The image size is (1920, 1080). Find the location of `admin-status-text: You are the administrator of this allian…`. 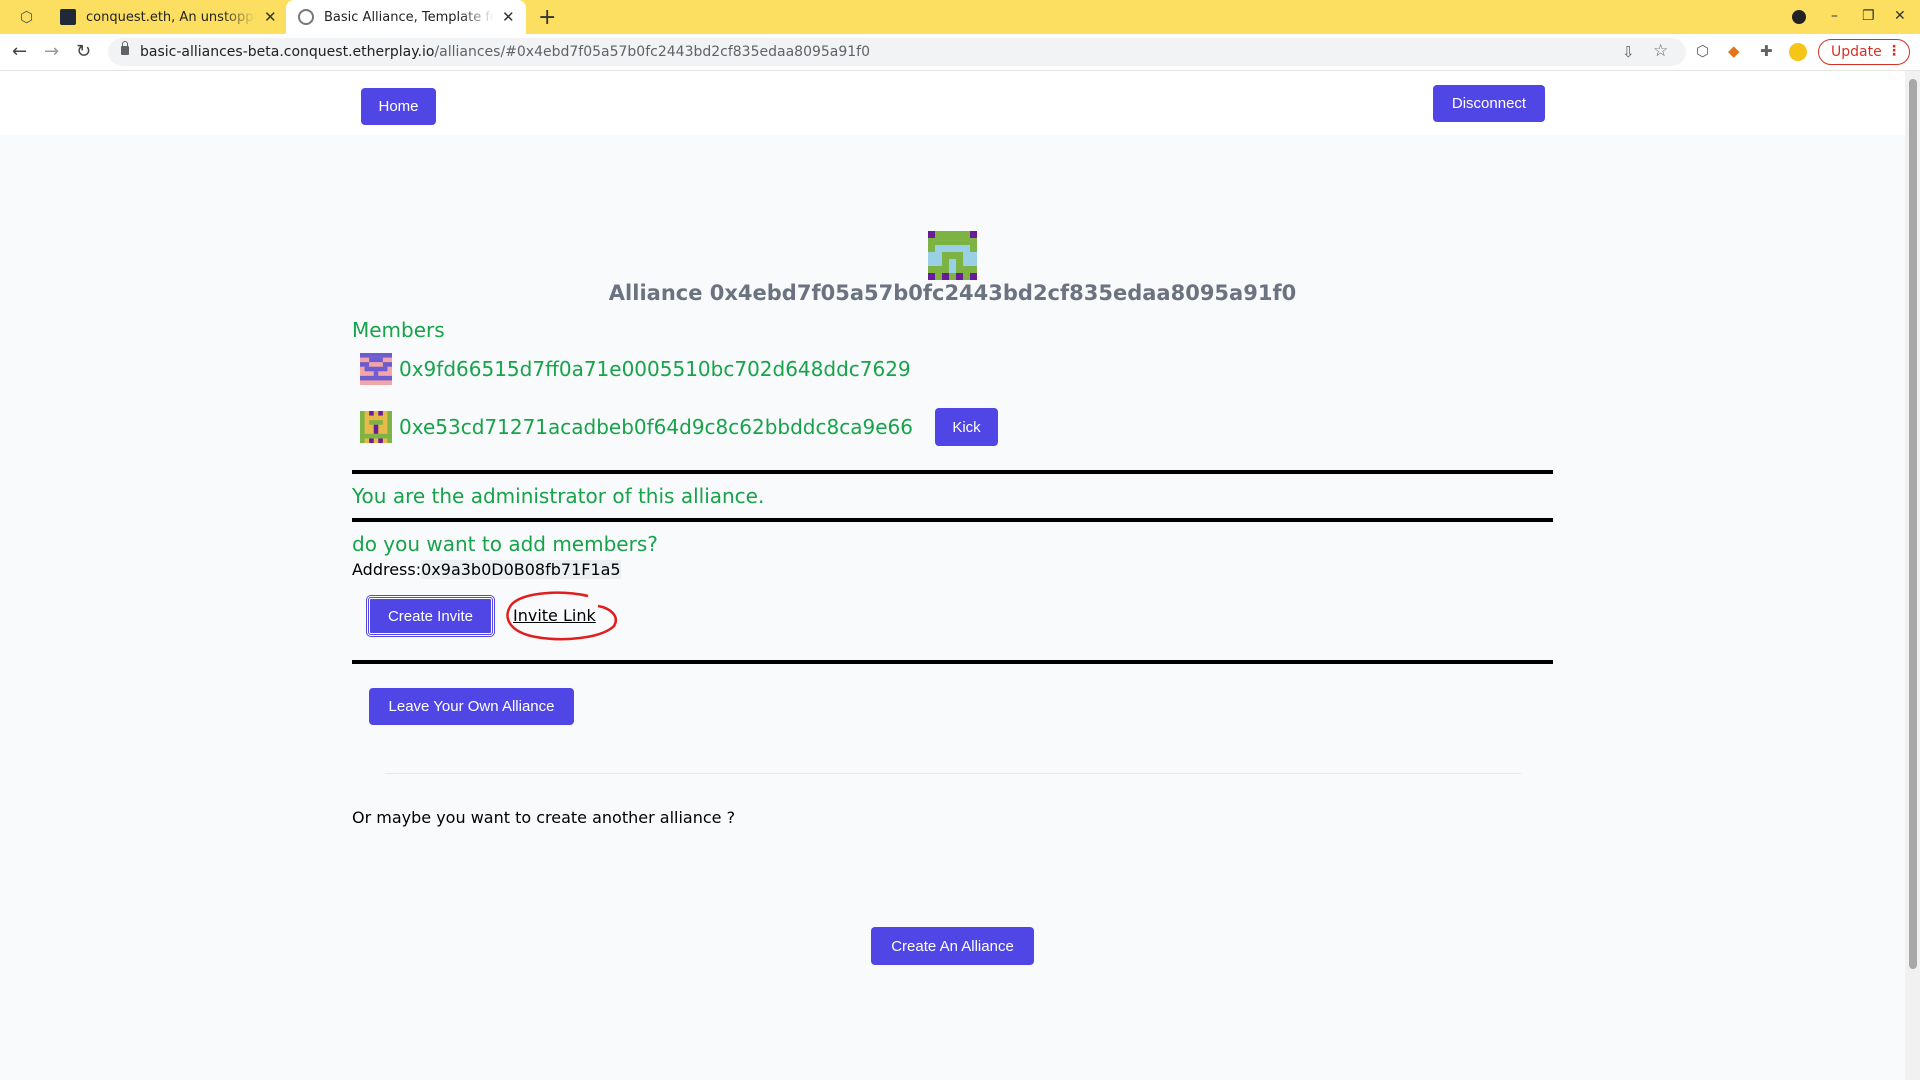

admin-status-text: You are the administrator of this allian… is located at coordinates (558, 496).